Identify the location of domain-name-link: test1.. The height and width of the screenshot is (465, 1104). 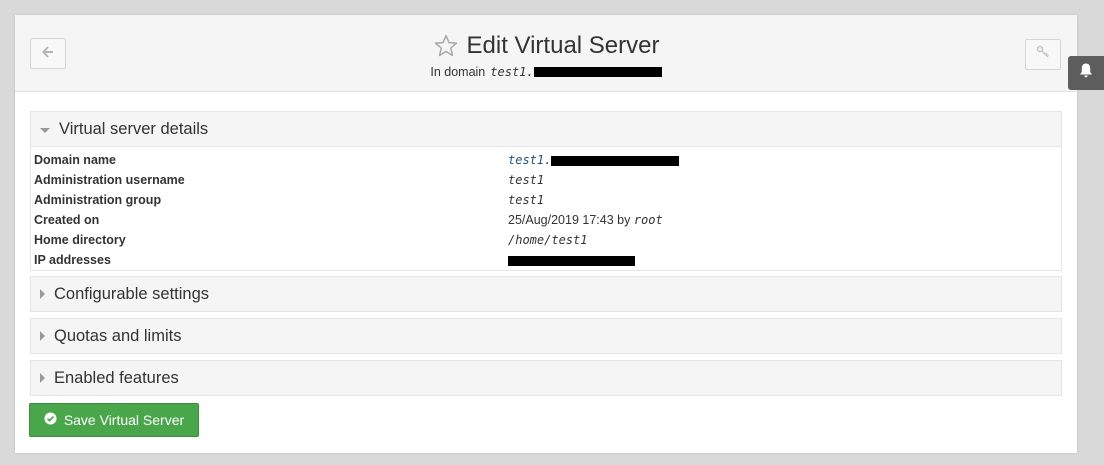
(529, 160).